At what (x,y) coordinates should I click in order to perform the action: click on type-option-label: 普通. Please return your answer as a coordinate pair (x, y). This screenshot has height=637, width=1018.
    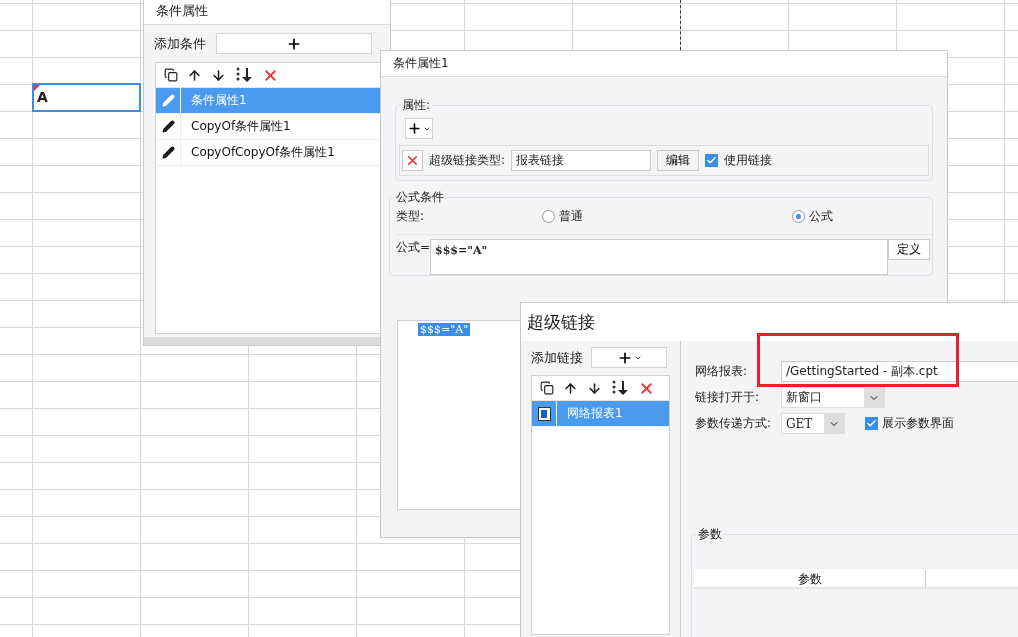
    Looking at the image, I should click on (571, 216).